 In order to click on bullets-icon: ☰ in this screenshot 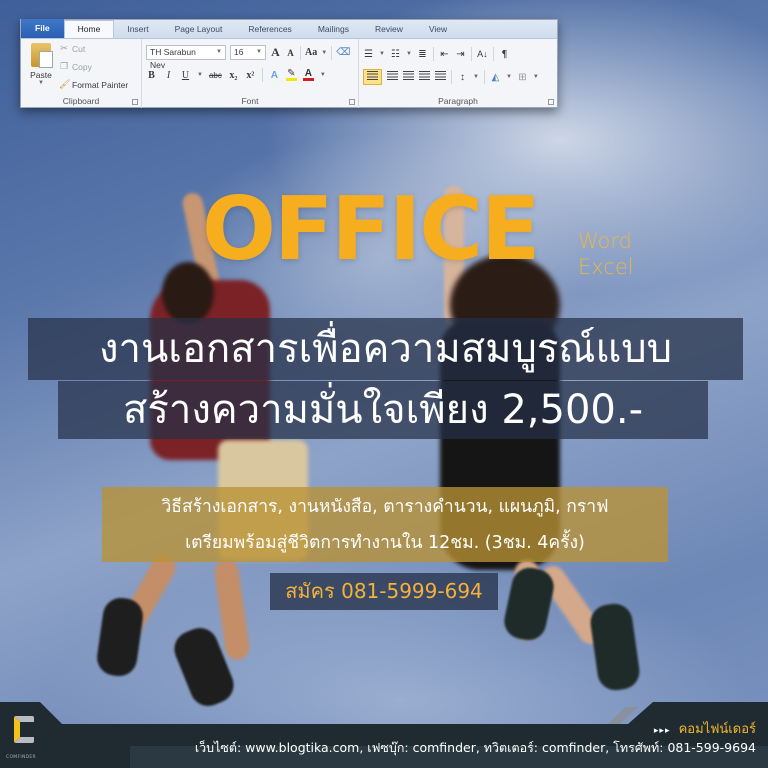, I will do `click(368, 54)`.